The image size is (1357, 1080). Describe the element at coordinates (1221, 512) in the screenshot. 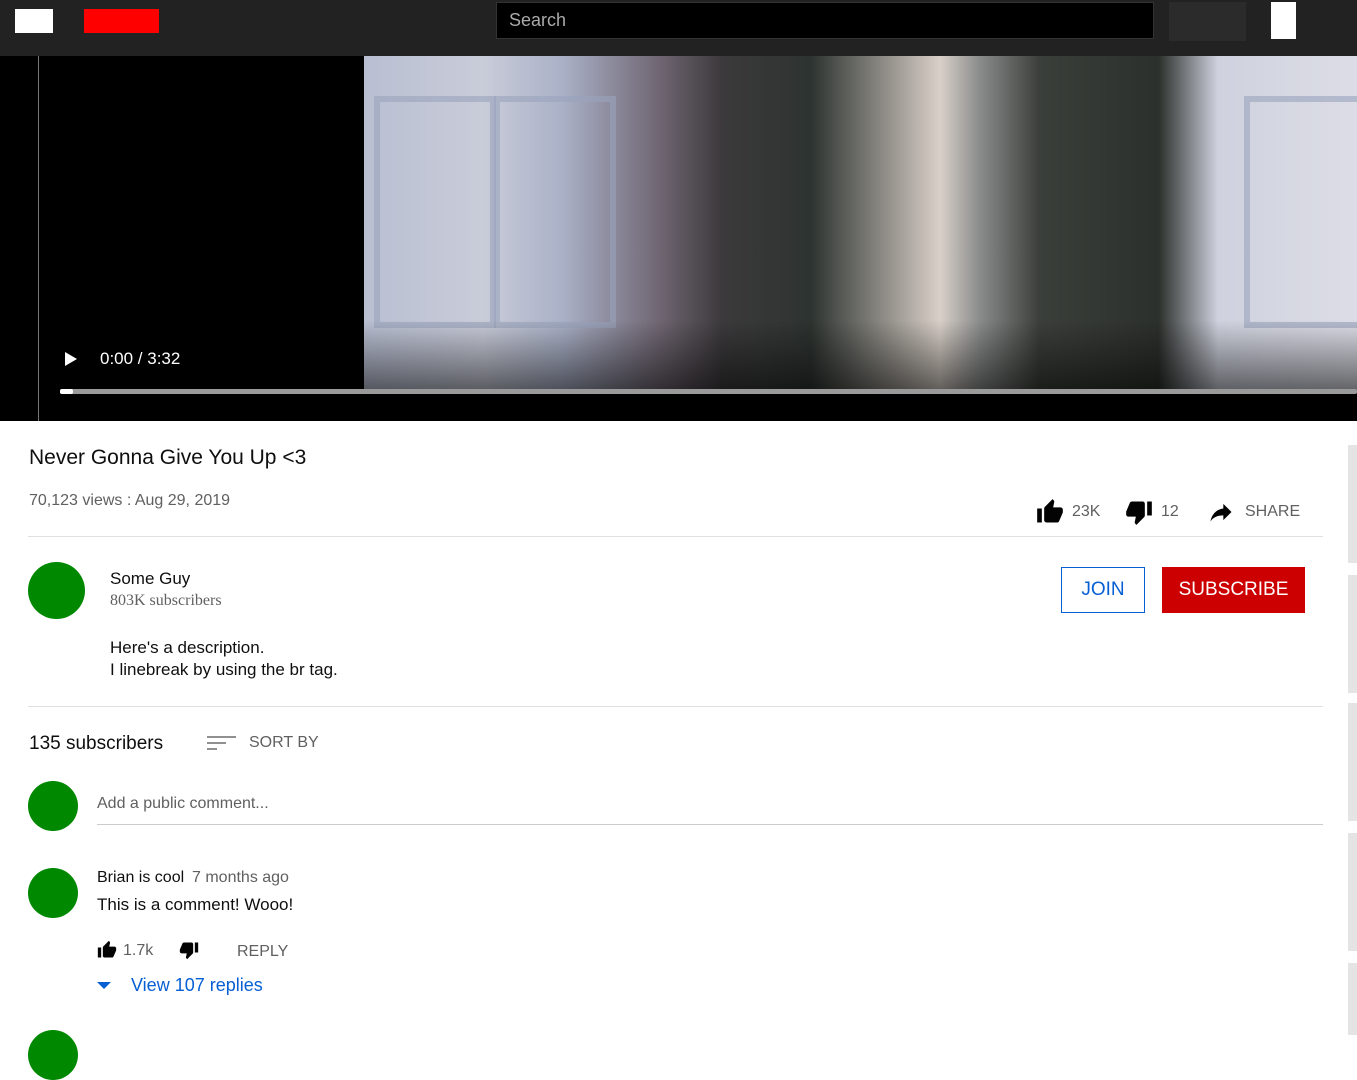

I see `share-icon` at that location.